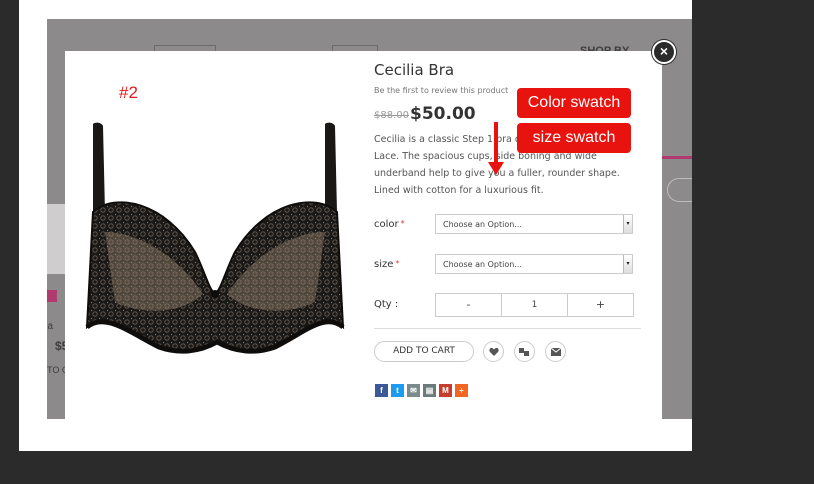  Describe the element at coordinates (381, 390) in the screenshot. I see `facebook-icon: f` at that location.